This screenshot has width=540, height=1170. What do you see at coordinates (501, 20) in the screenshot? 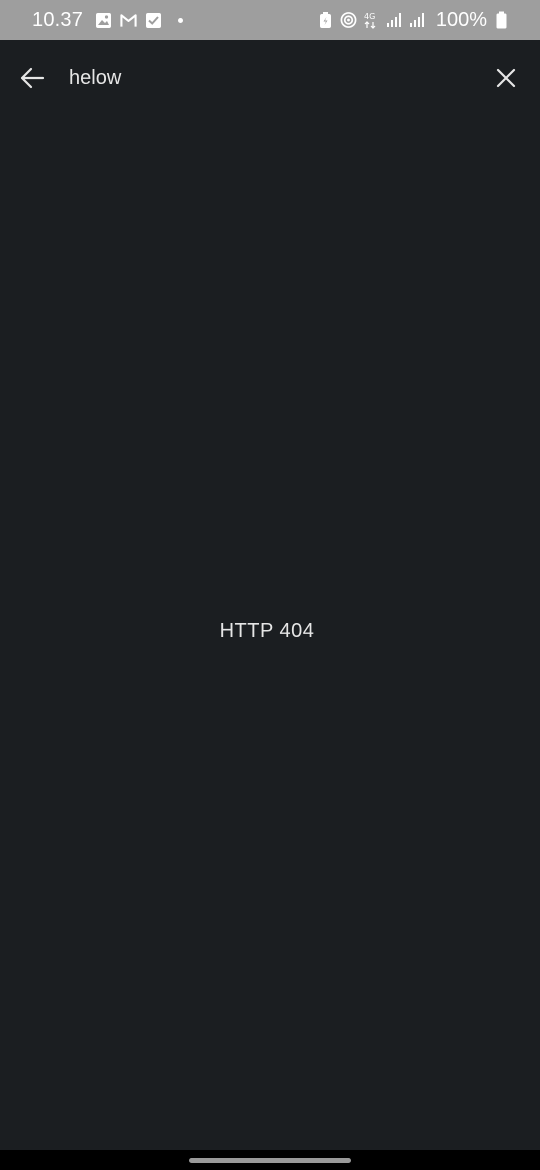
I see `battery-icon` at bounding box center [501, 20].